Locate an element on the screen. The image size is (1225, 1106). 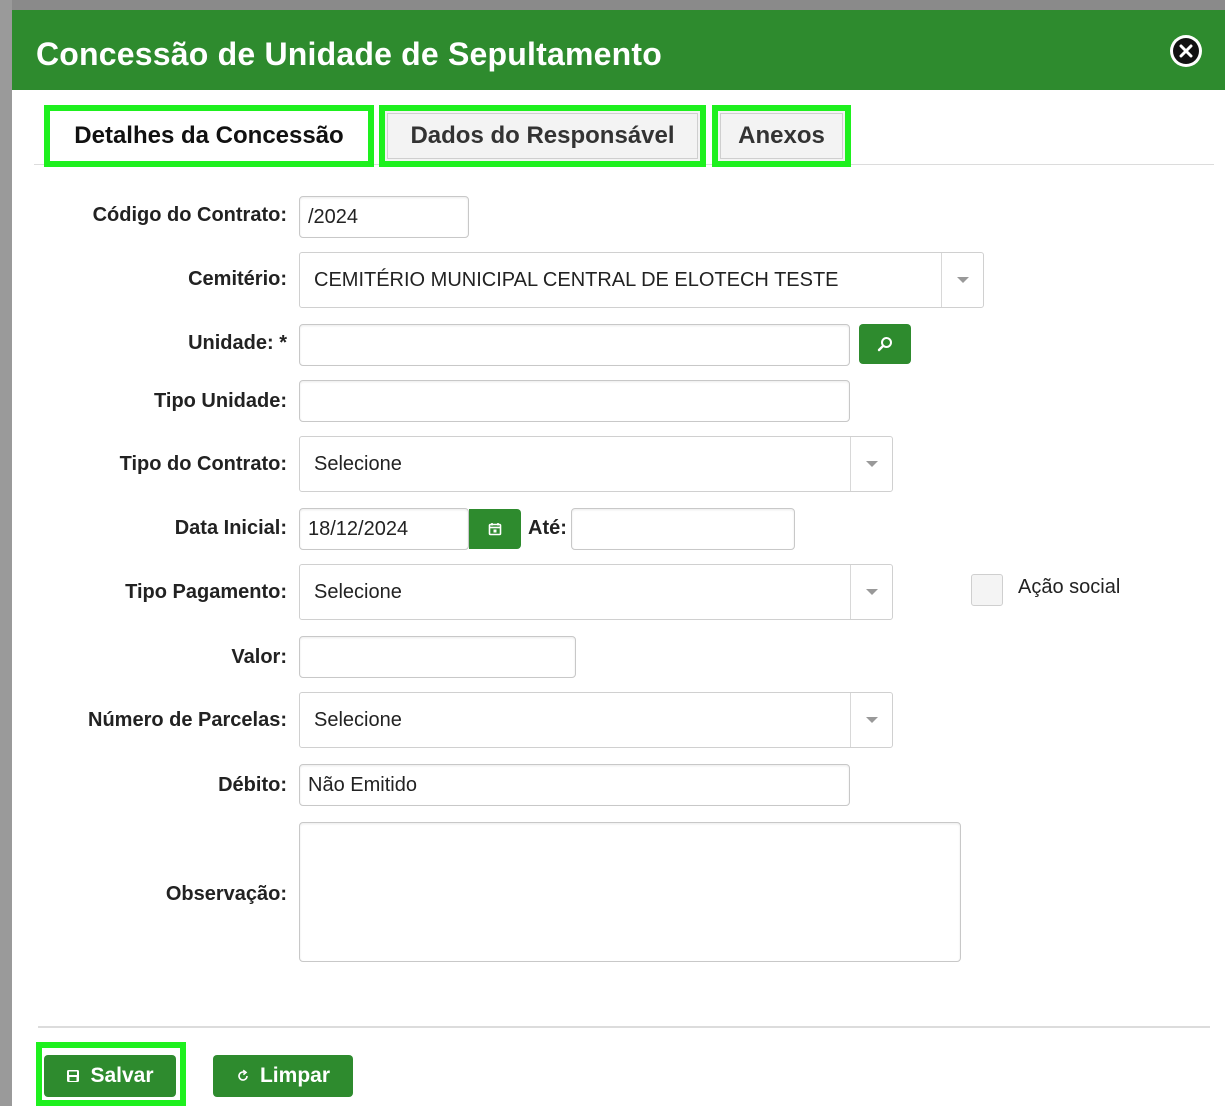
tipo-unidade-input is located at coordinates (574, 401).